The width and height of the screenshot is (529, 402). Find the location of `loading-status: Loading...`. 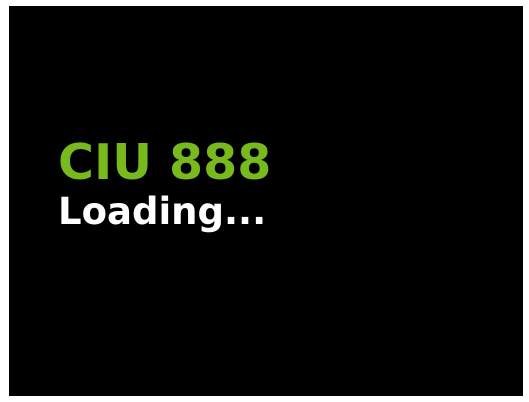

loading-status: Loading... is located at coordinates (162, 211).